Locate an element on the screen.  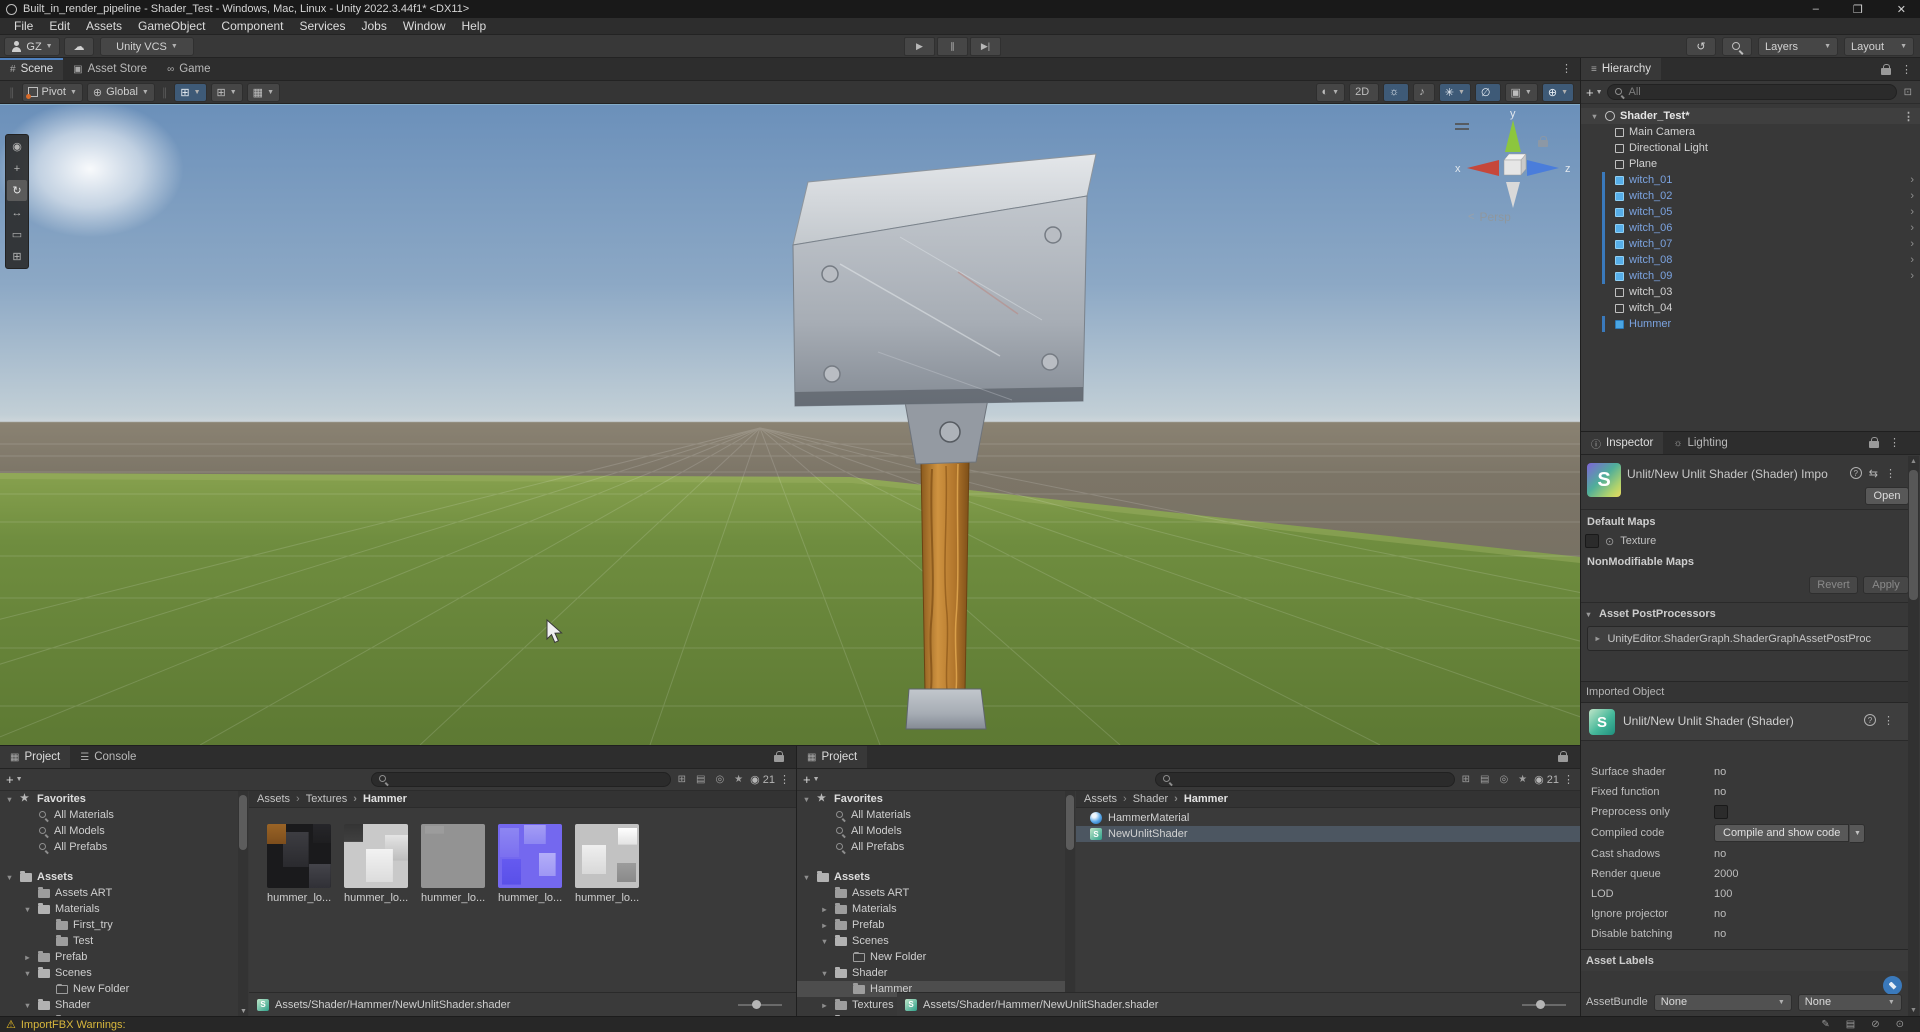
status-icon: ⊙ is located at coordinates (1900, 1024).